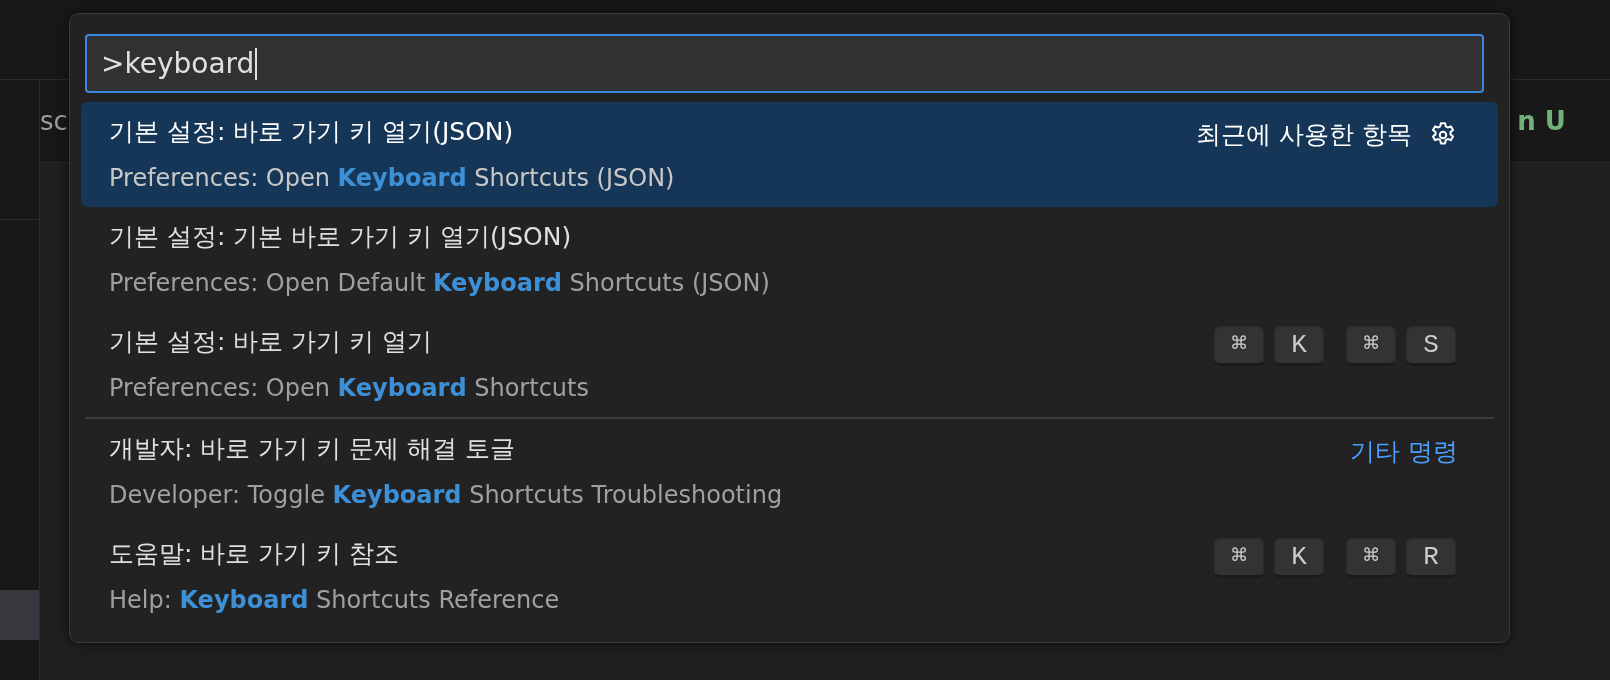 The height and width of the screenshot is (680, 1610). What do you see at coordinates (392, 179) in the screenshot?
I see `command-detail: Preferences: Open Keyboard Shortcuts (JSON)` at bounding box center [392, 179].